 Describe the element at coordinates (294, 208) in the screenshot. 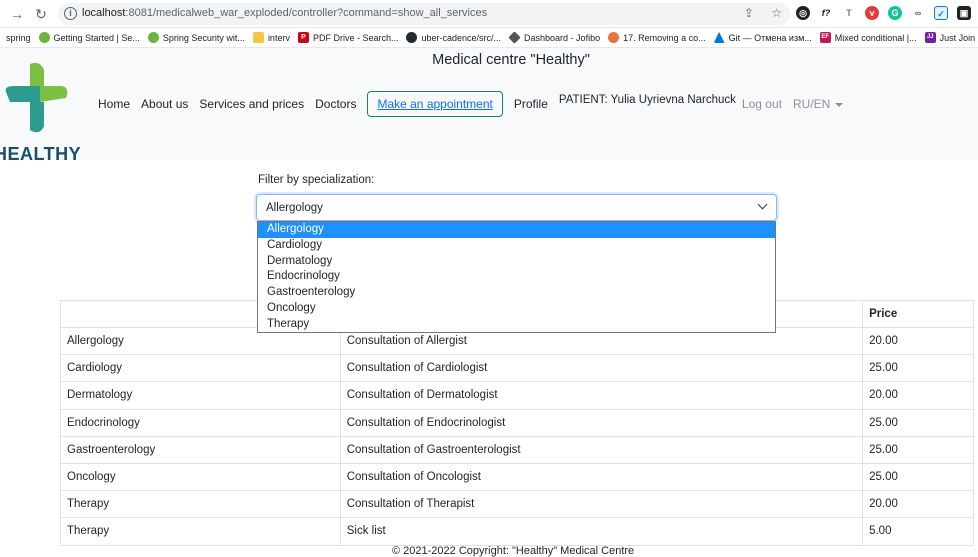

I see `select-value: Allergology` at that location.